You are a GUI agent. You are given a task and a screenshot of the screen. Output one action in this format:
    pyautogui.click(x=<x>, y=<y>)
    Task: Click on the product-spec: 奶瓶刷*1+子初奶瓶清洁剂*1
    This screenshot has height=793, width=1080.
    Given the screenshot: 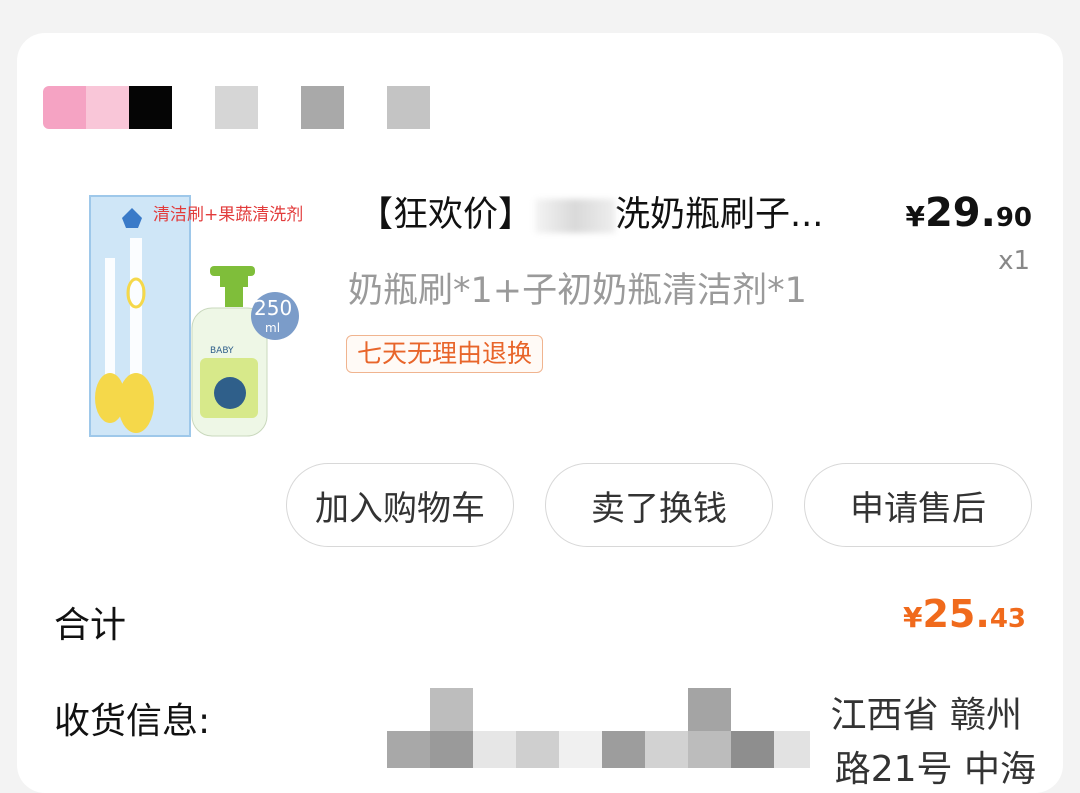 What is the action you would take?
    pyautogui.click(x=577, y=291)
    